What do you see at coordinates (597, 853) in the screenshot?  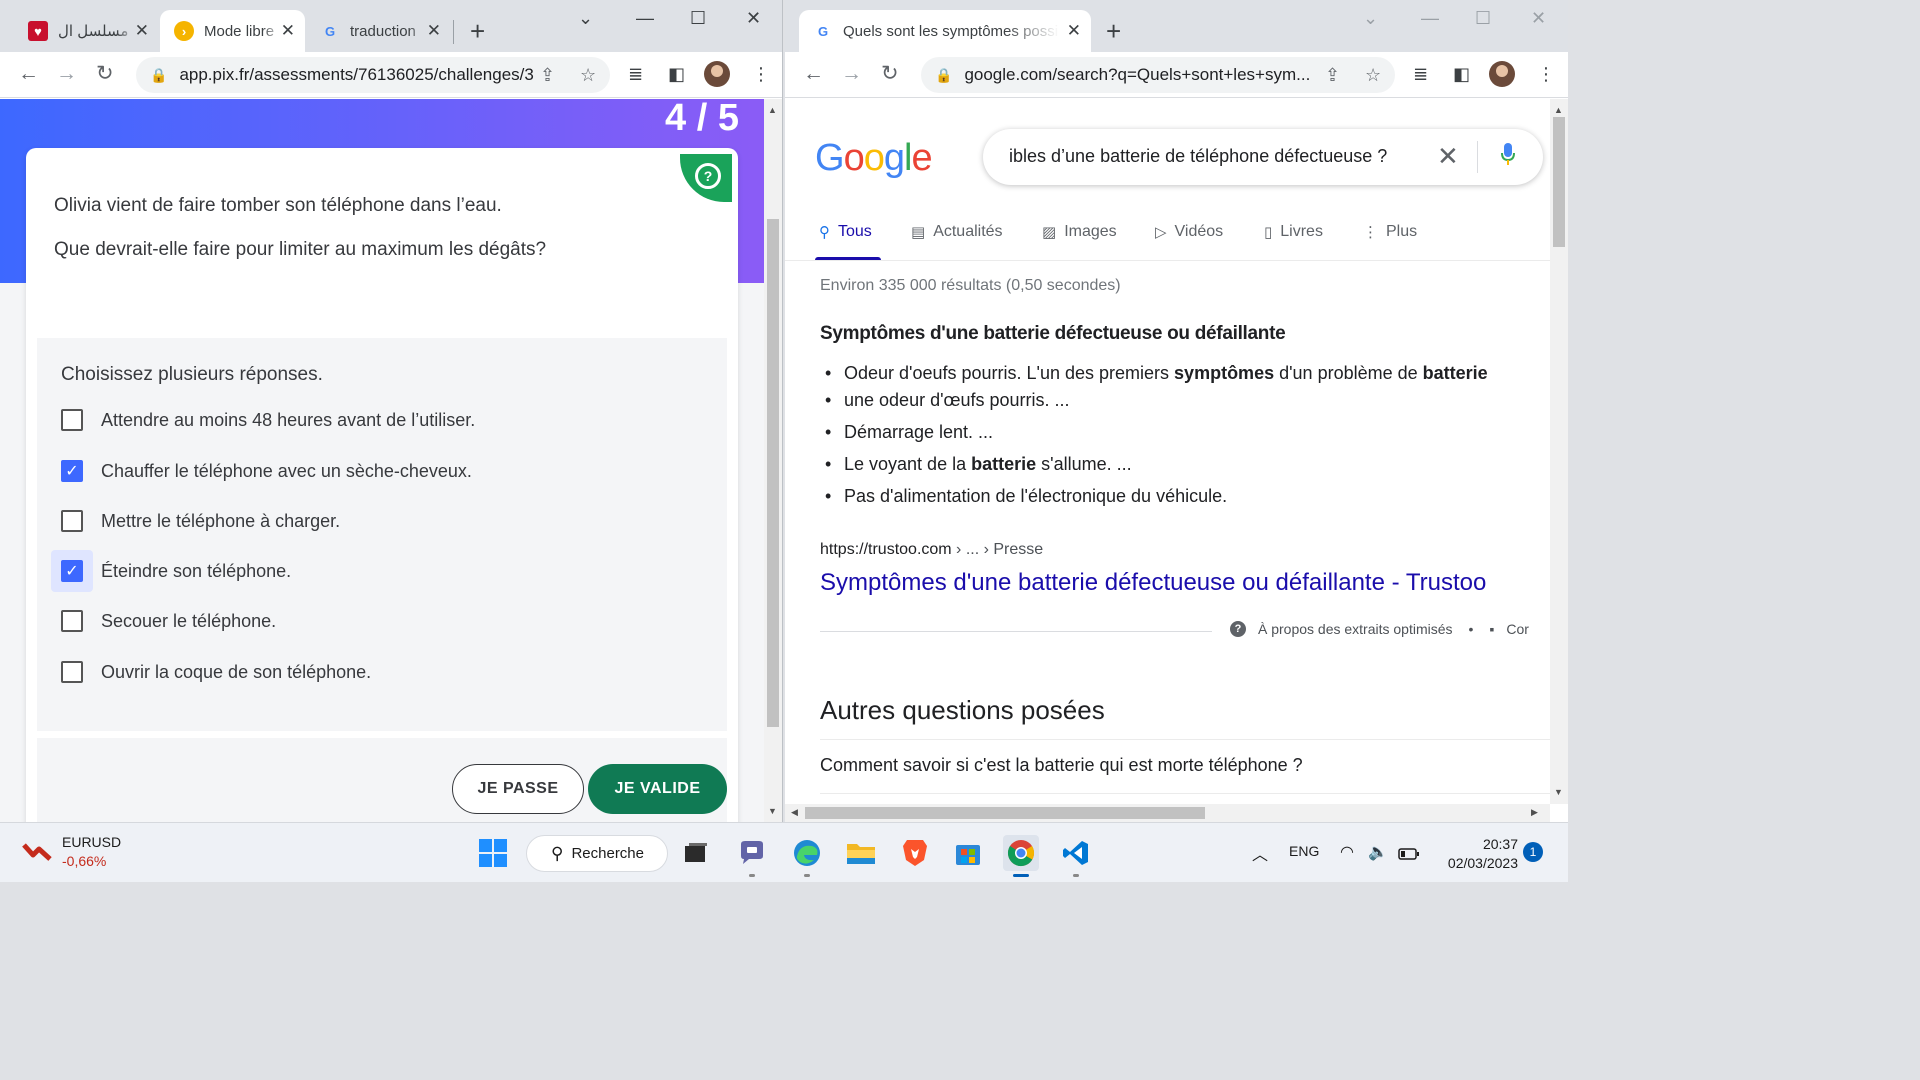 I see `taskbar-search: ⚲ Recherche` at bounding box center [597, 853].